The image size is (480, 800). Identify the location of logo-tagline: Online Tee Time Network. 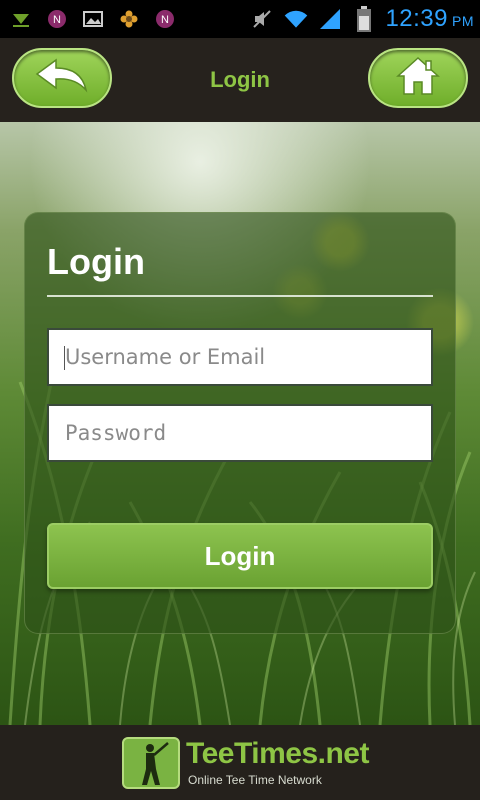
(255, 780).